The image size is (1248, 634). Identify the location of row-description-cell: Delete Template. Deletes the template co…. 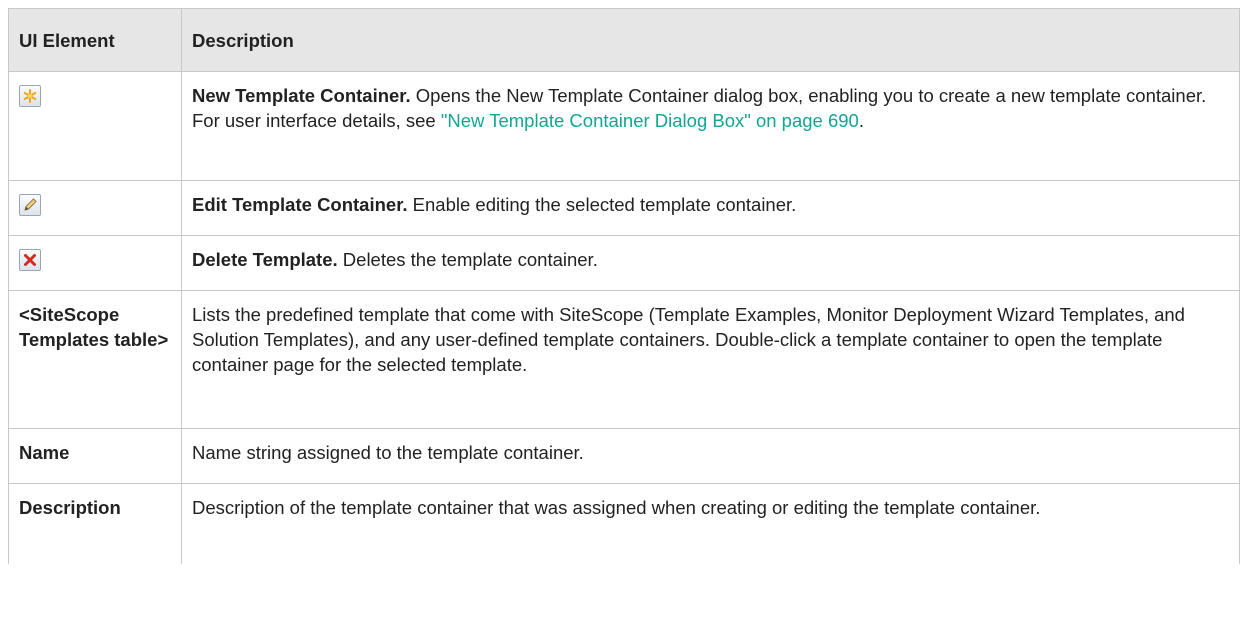
(710, 263).